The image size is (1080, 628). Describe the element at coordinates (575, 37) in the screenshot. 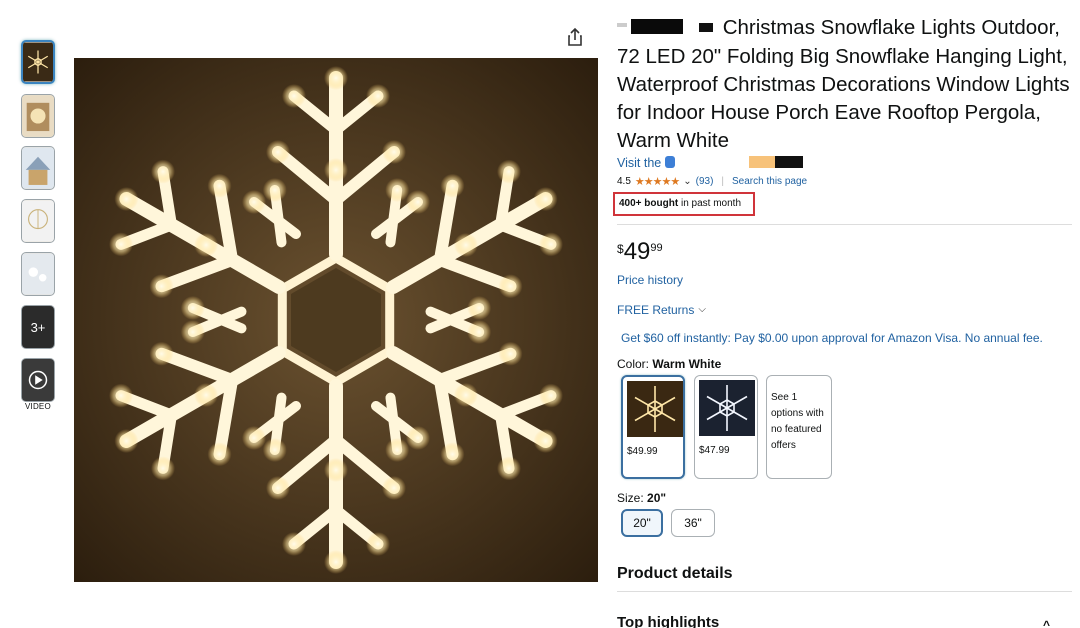

I see `share-icon` at that location.